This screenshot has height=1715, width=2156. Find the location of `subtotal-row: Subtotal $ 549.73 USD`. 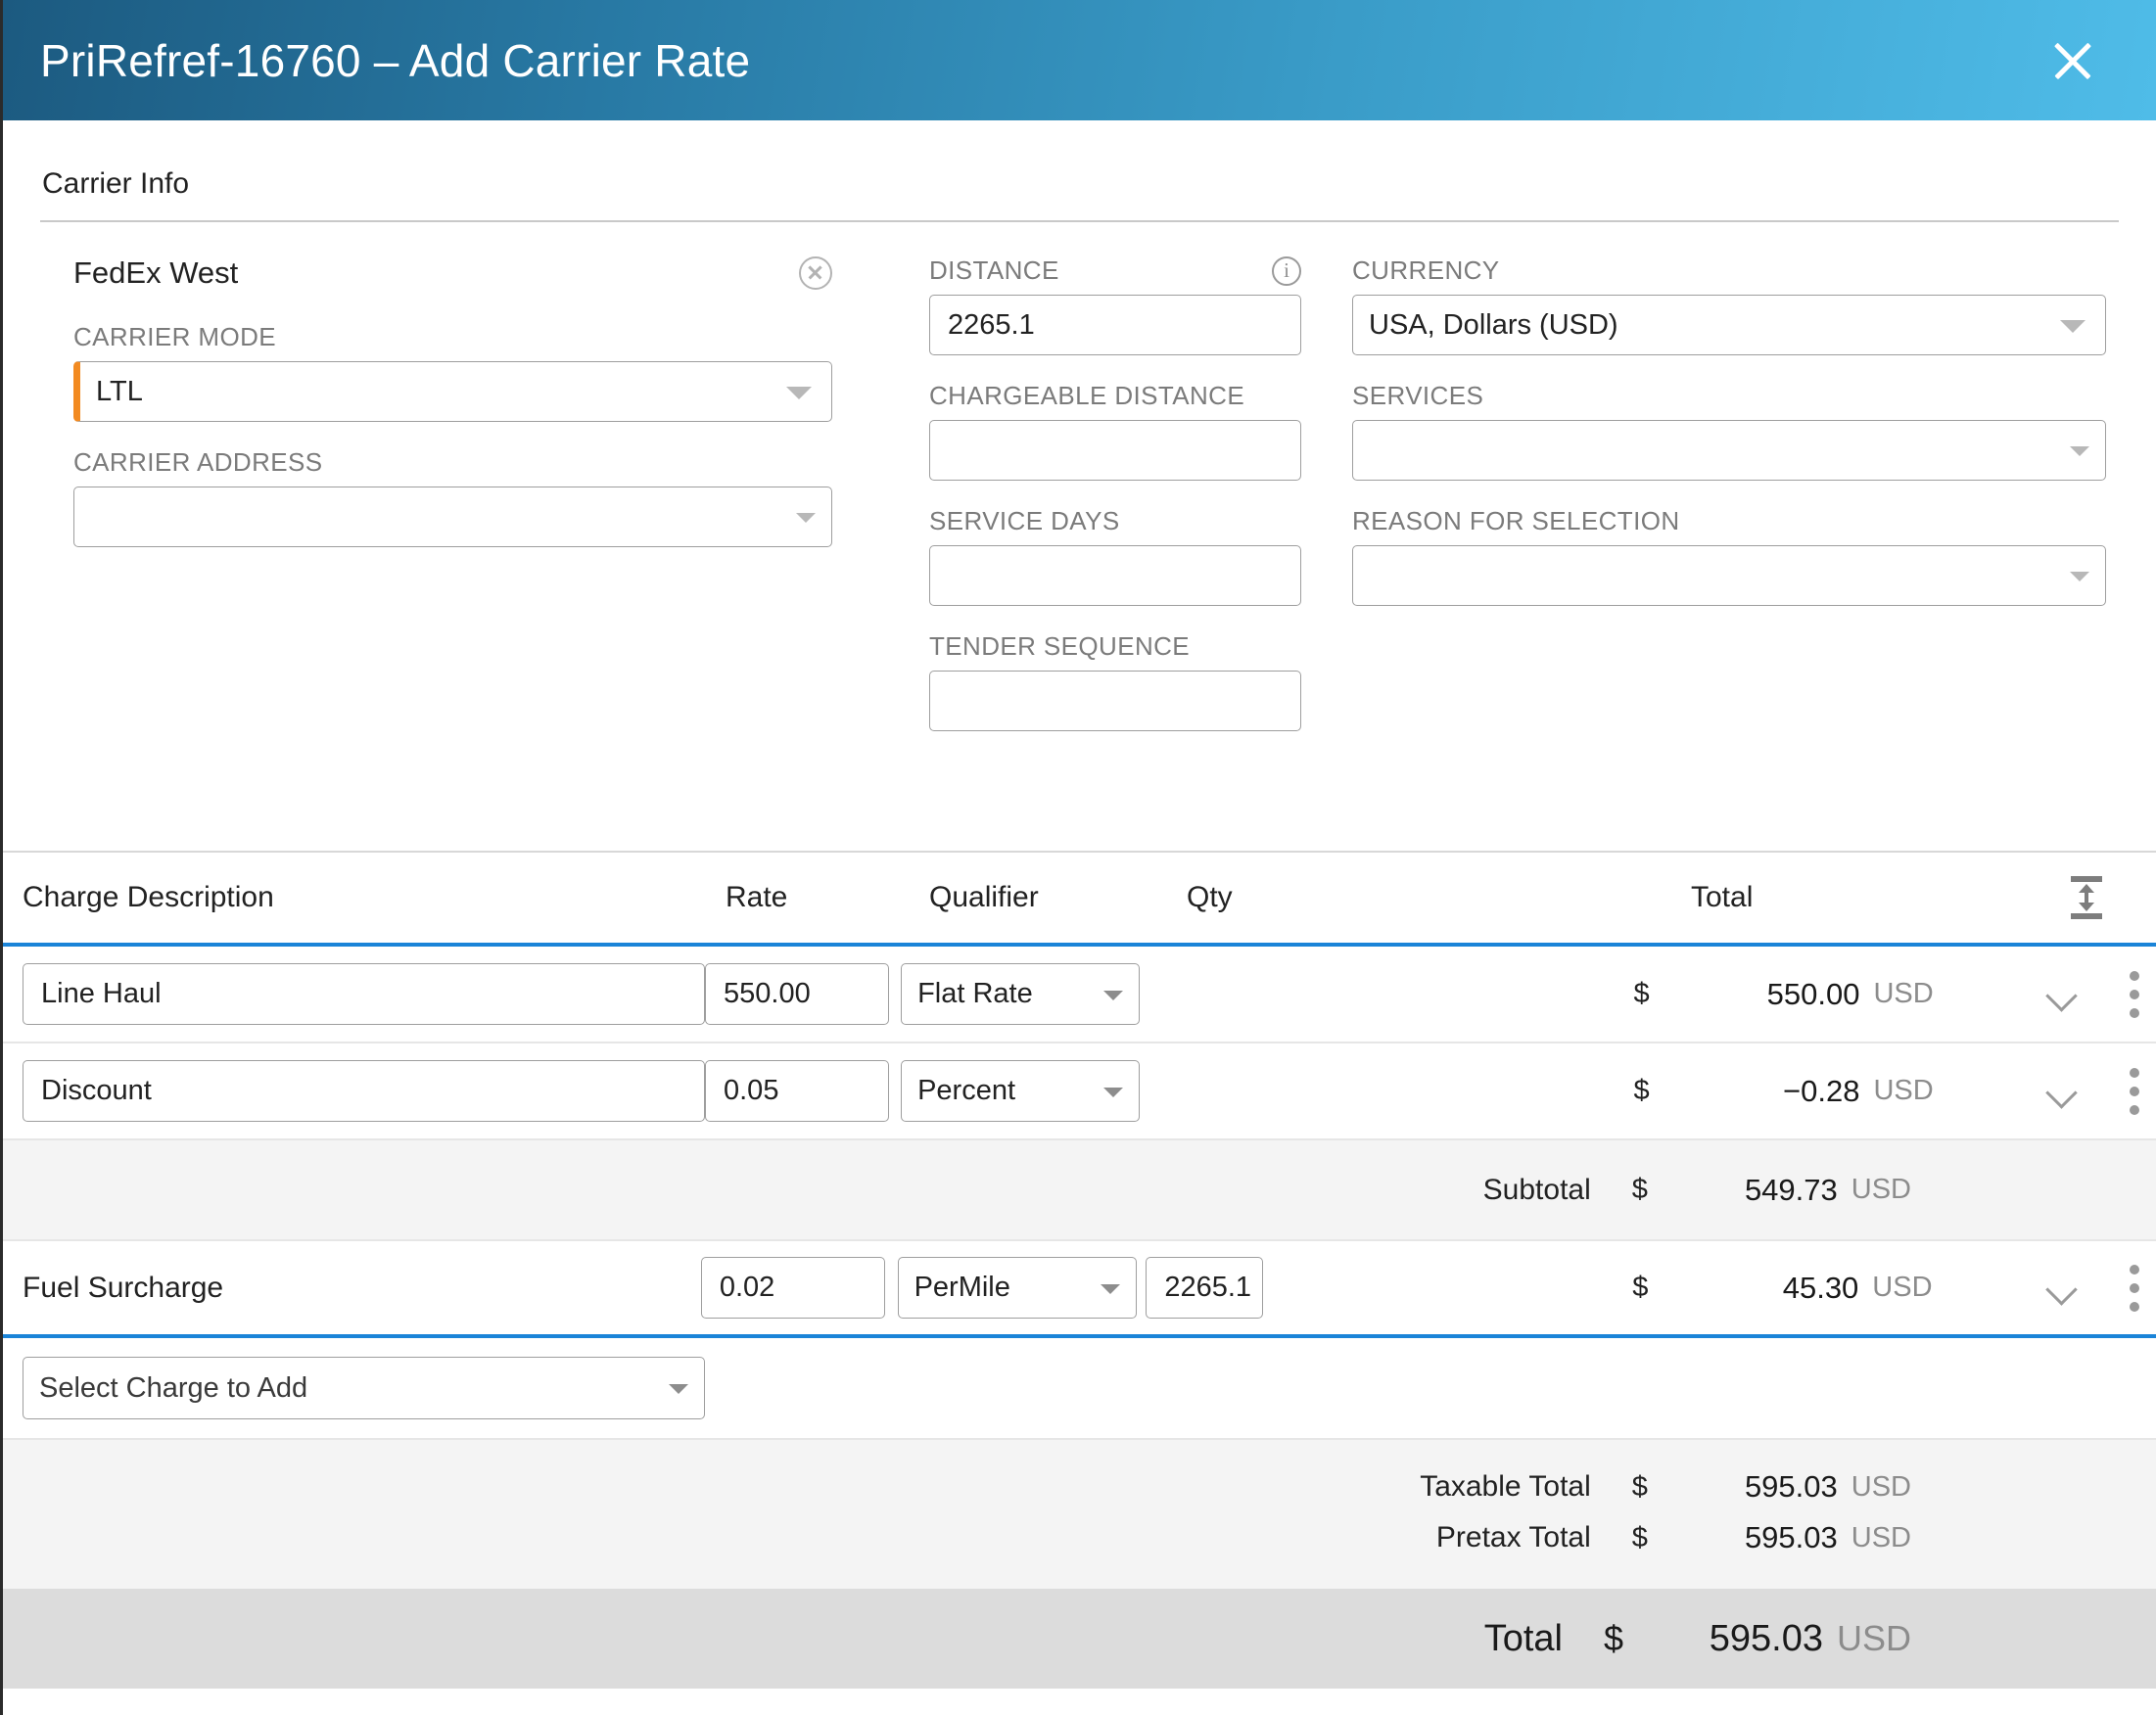

subtotal-row: Subtotal $ 549.73 USD is located at coordinates (1080, 1190).